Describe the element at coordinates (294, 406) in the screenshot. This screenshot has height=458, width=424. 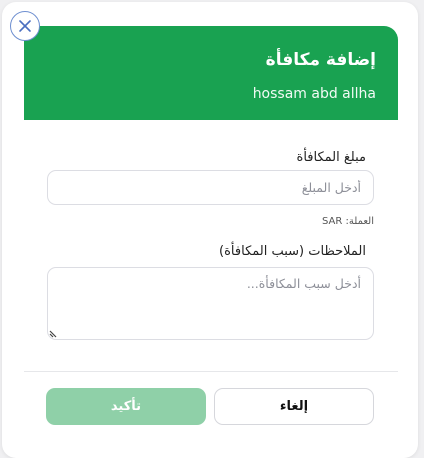
I see `cancel-button: إلغاء` at that location.